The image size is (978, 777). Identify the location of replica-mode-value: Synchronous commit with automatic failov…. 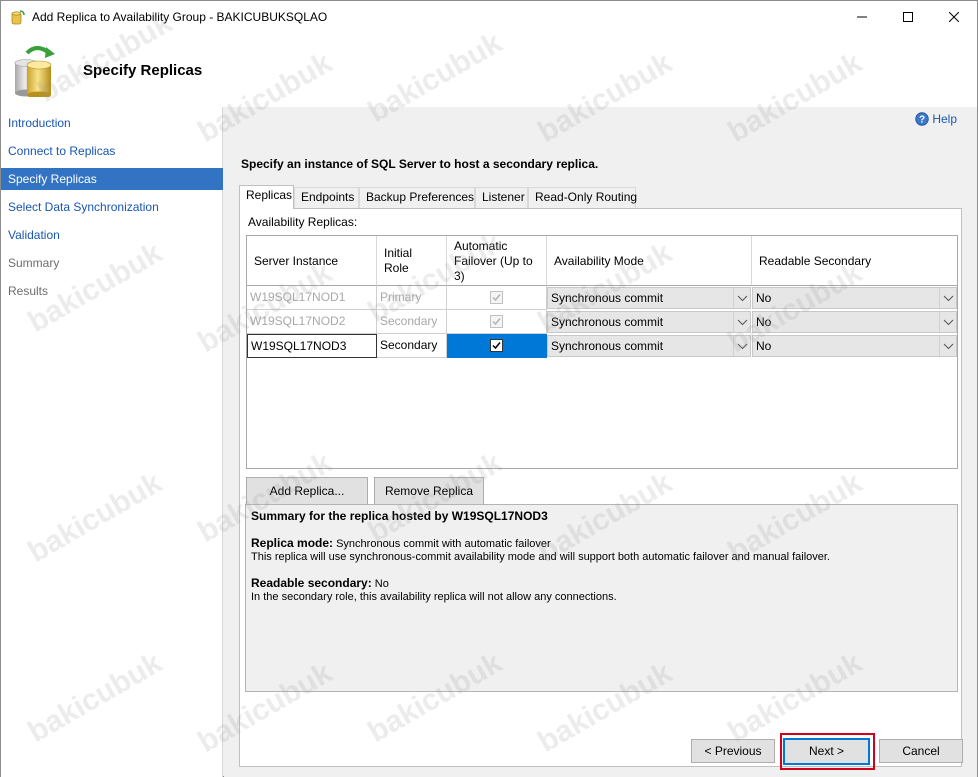
(443, 544).